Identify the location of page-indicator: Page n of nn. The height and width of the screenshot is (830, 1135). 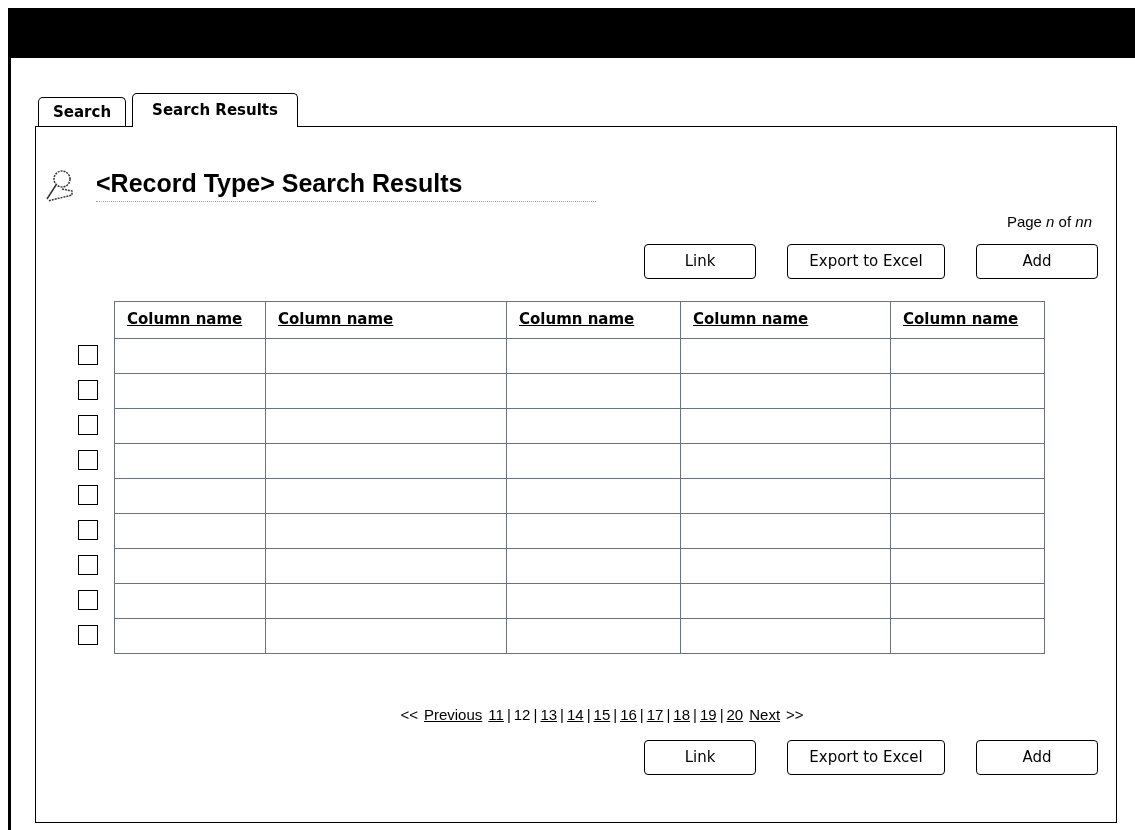
(1049, 222).